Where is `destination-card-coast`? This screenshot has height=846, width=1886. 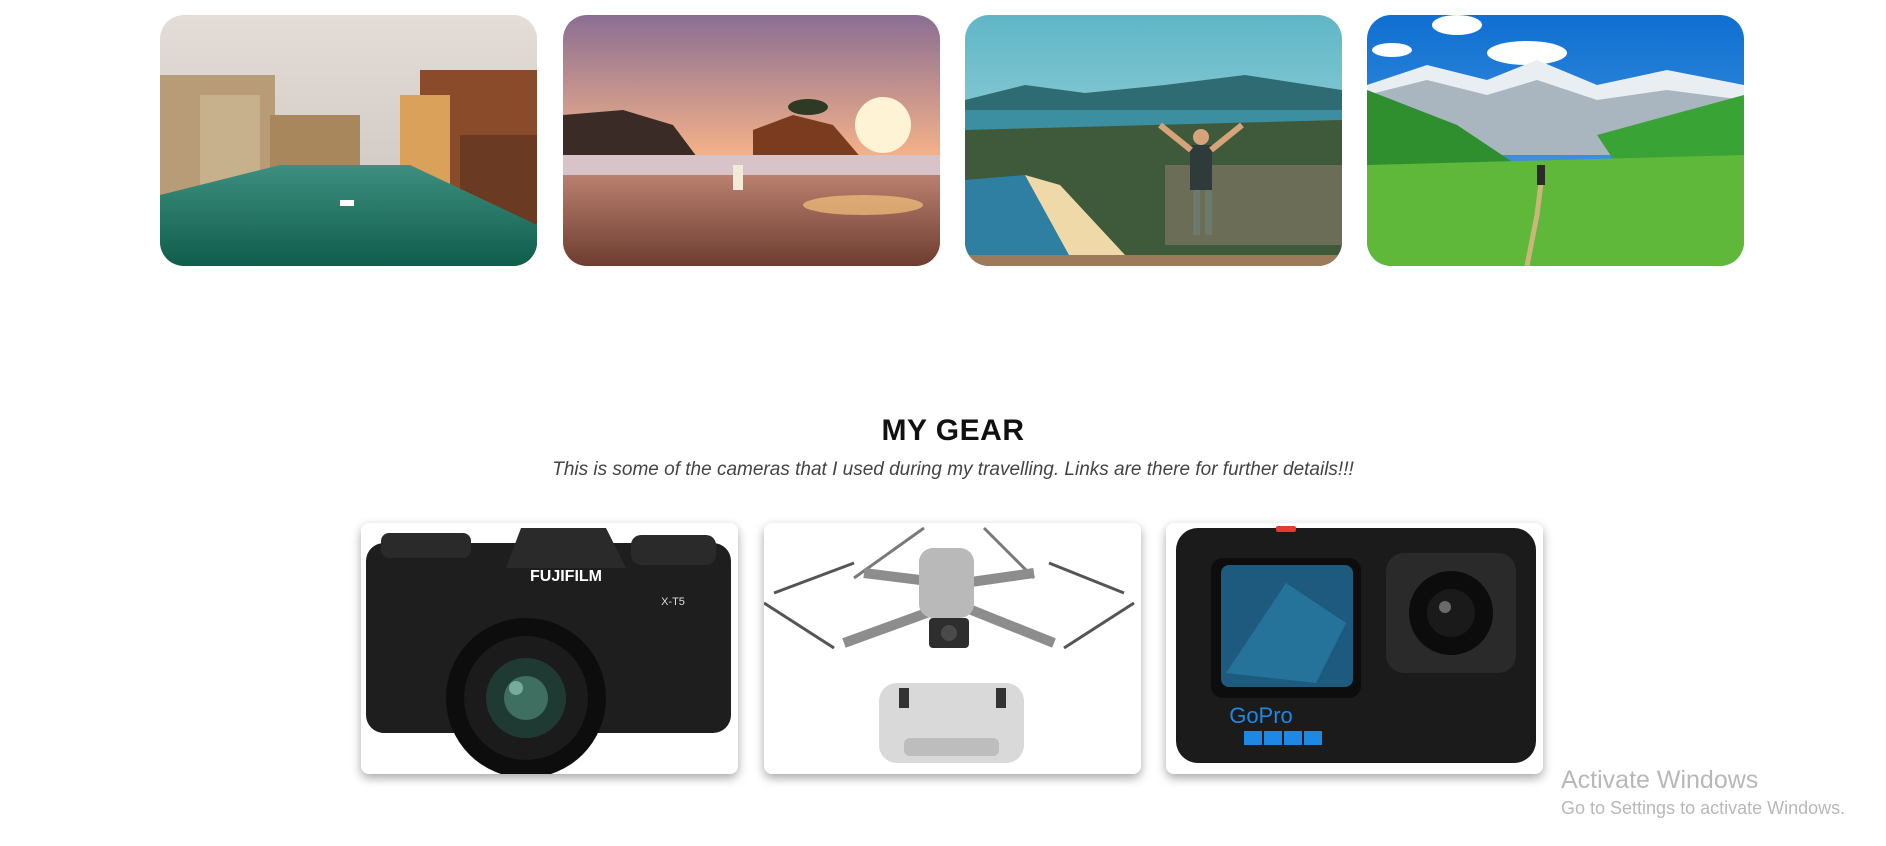
destination-card-coast is located at coordinates (1153, 140).